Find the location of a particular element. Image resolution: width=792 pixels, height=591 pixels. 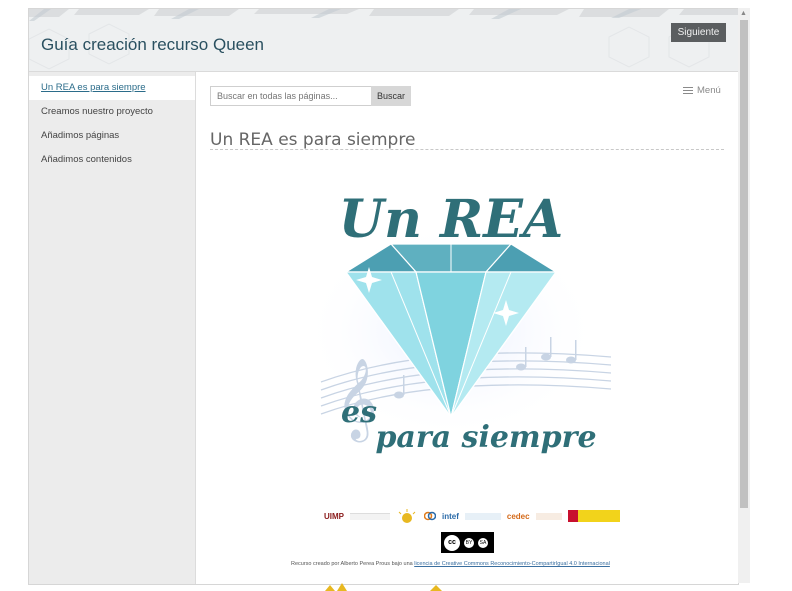

menu-toggle: Menú is located at coordinates (702, 90).